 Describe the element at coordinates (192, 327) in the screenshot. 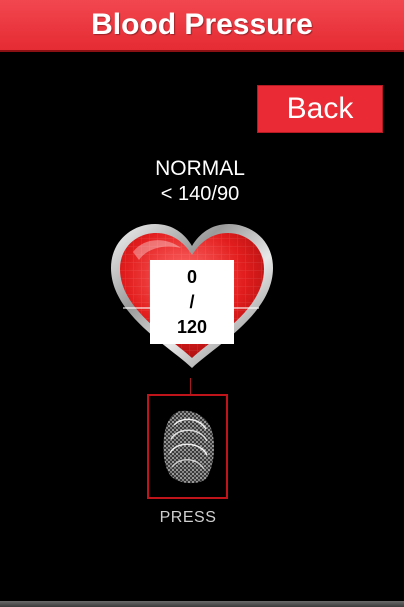

I see `reading-bottom-value: 120` at that location.